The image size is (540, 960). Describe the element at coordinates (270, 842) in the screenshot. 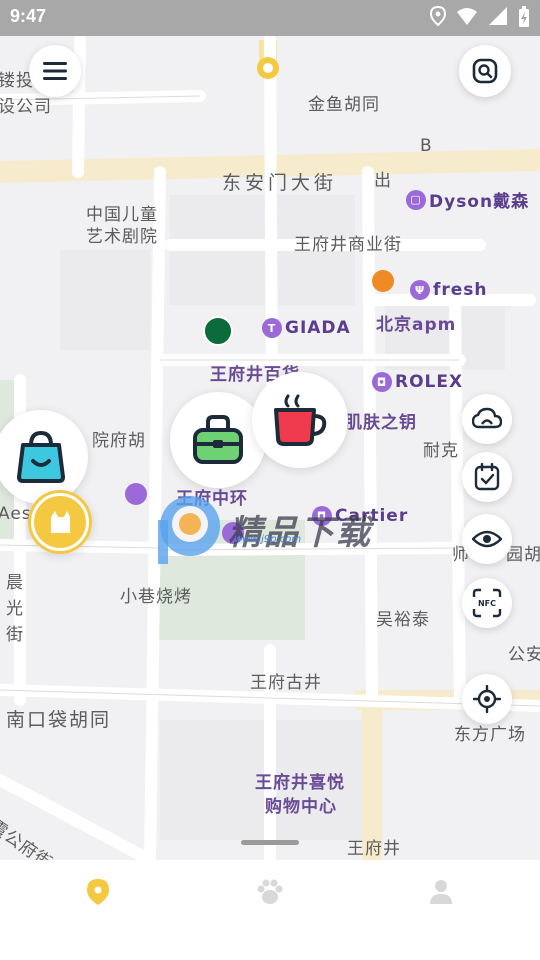

I see `drag-handle` at that location.